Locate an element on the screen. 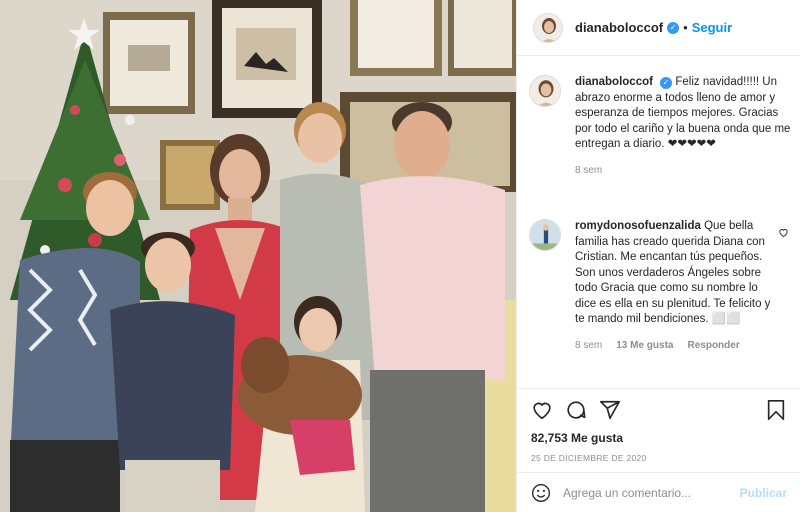 This screenshot has height=512, width=800. share-icon is located at coordinates (610, 410).